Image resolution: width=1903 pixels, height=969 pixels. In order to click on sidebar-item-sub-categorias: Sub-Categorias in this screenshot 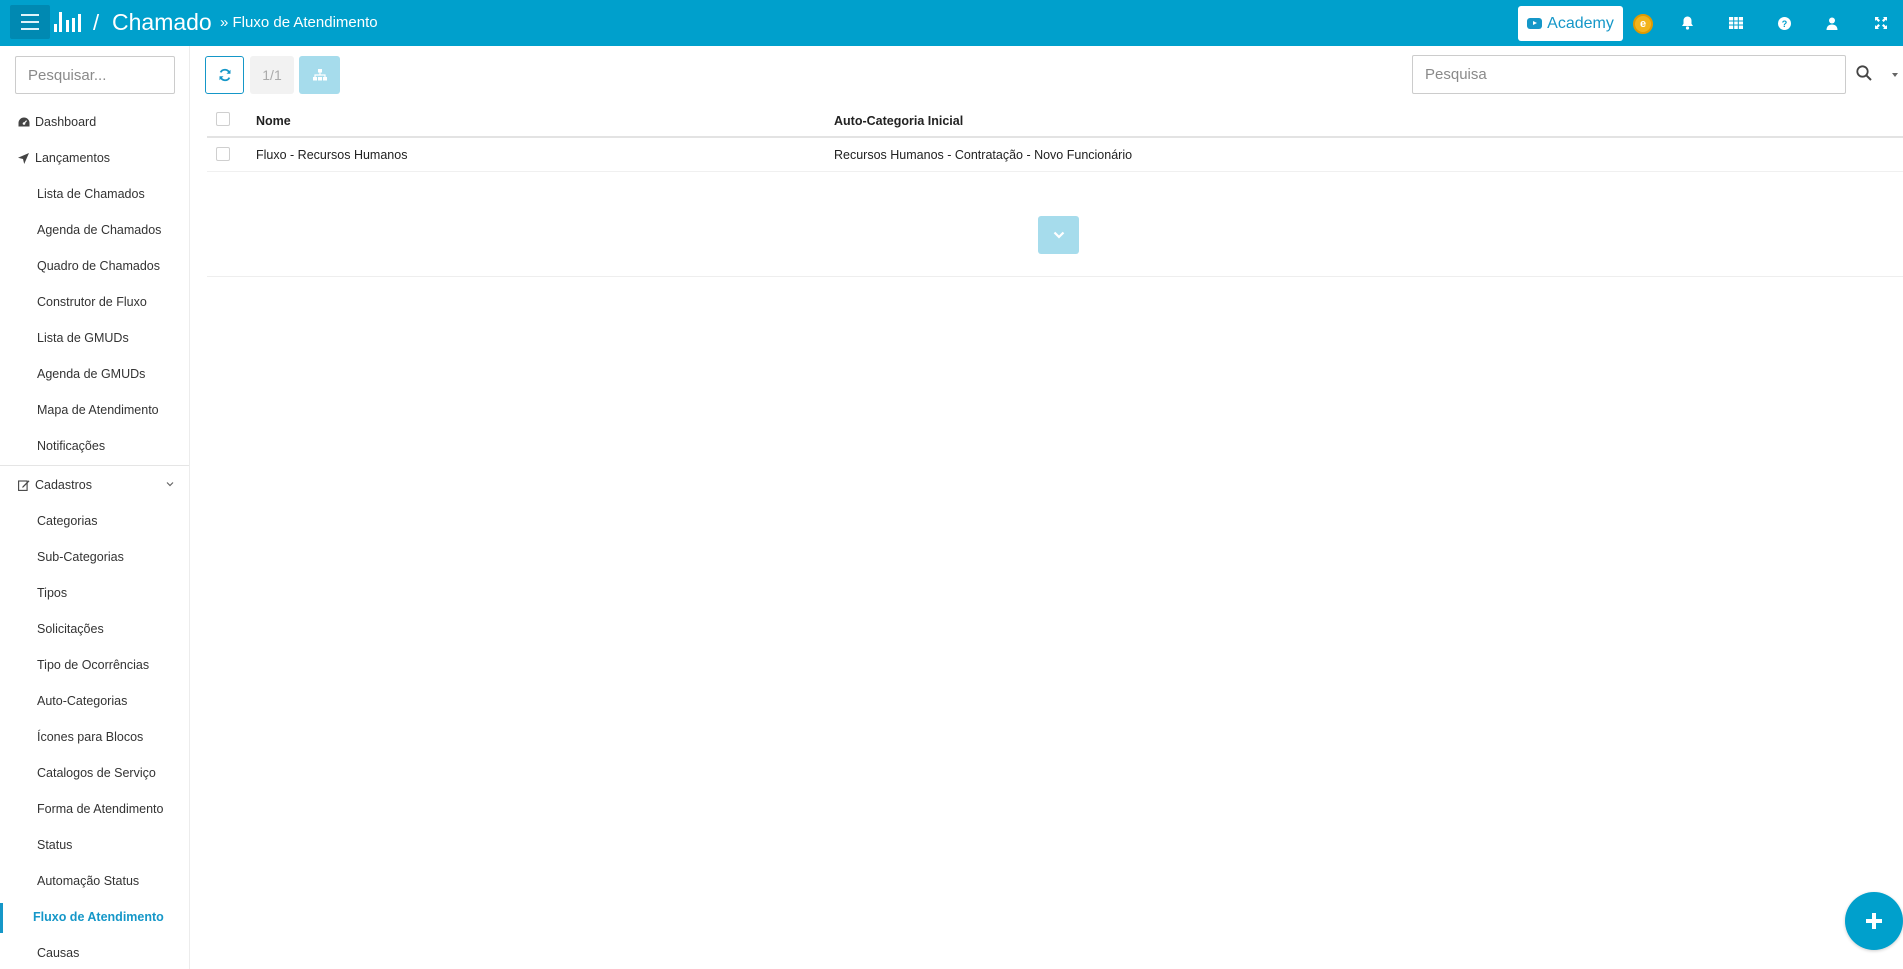, I will do `click(94, 557)`.